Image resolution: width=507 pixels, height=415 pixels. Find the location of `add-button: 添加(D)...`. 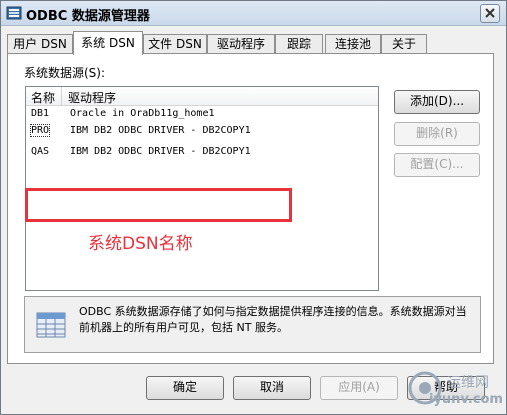

add-button: 添加(D)... is located at coordinates (437, 102).